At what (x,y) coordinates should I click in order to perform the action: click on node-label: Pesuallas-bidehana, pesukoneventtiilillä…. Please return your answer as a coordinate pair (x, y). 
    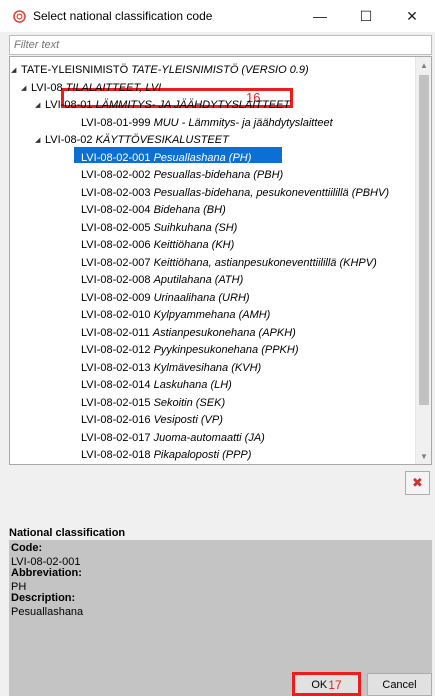
    Looking at the image, I should click on (271, 192).